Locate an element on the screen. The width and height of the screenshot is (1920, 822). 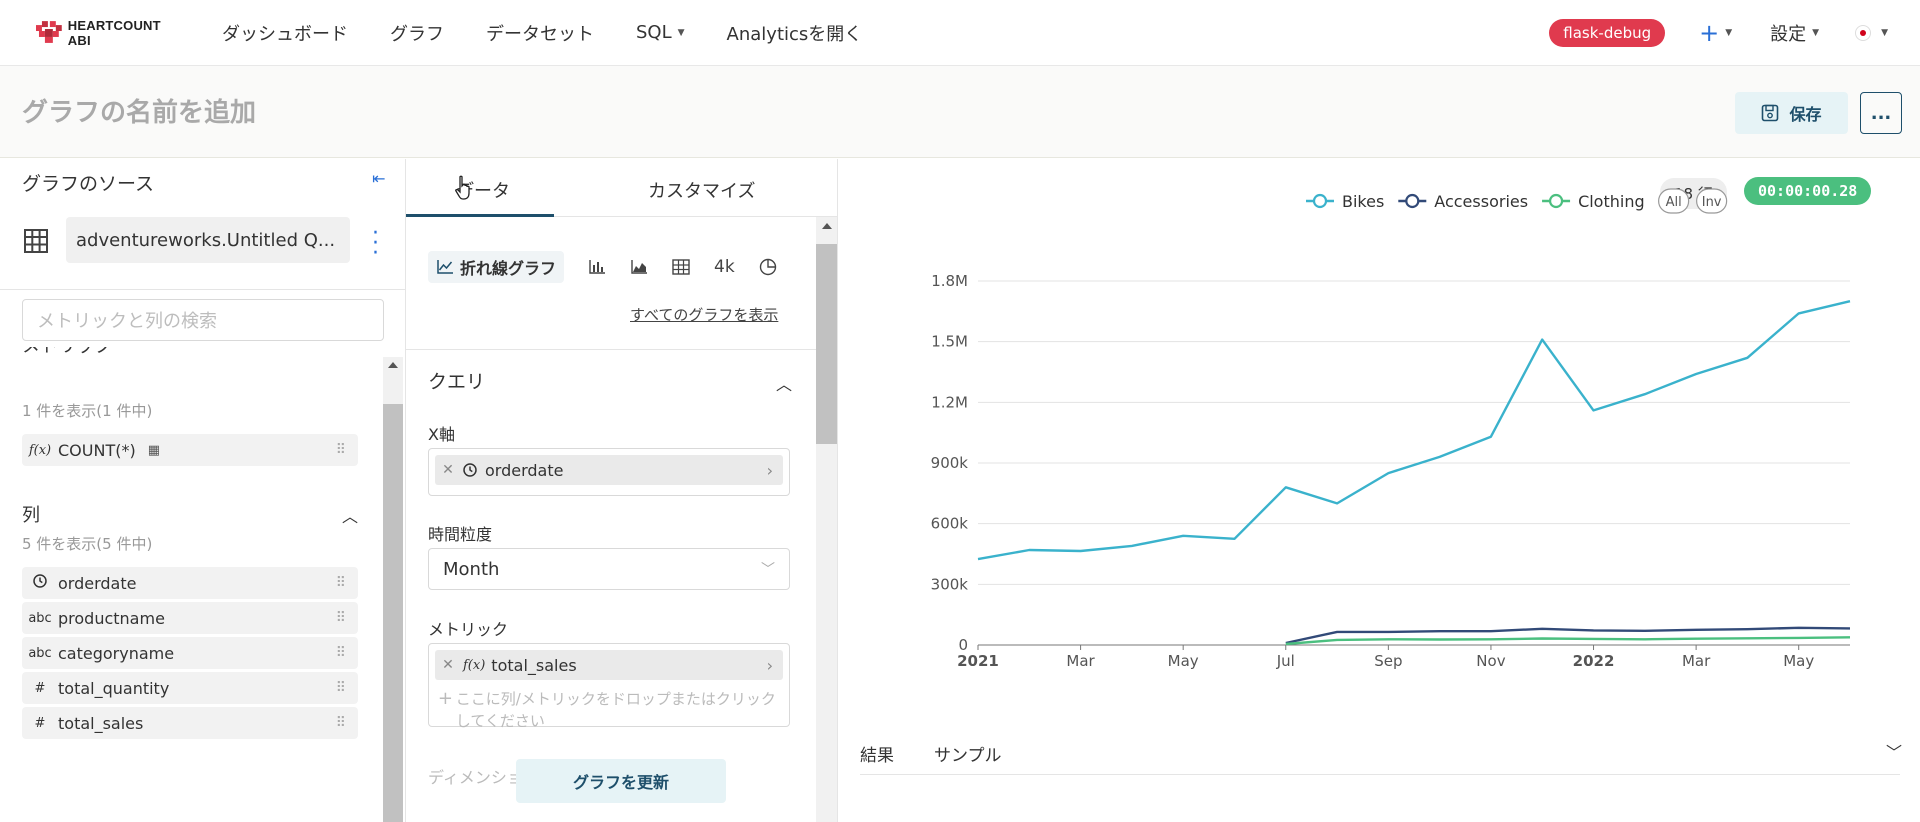
save-button: 保存 is located at coordinates (1791, 113).